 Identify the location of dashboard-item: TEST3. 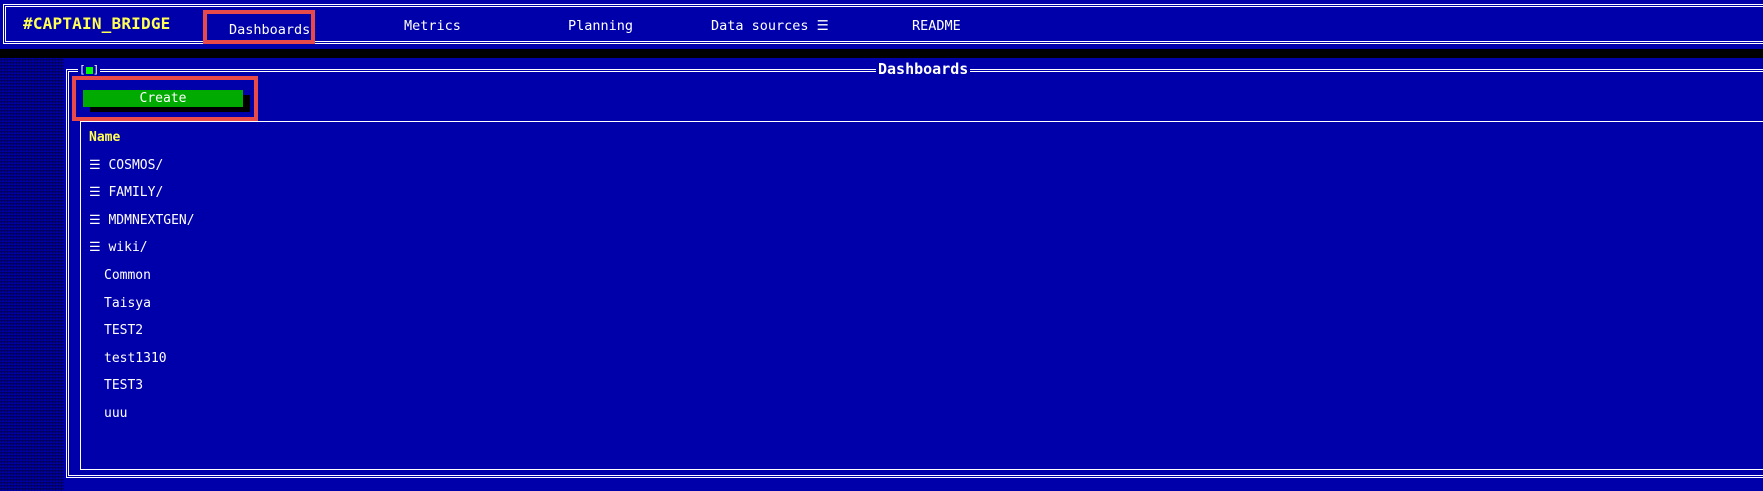
(123, 385).